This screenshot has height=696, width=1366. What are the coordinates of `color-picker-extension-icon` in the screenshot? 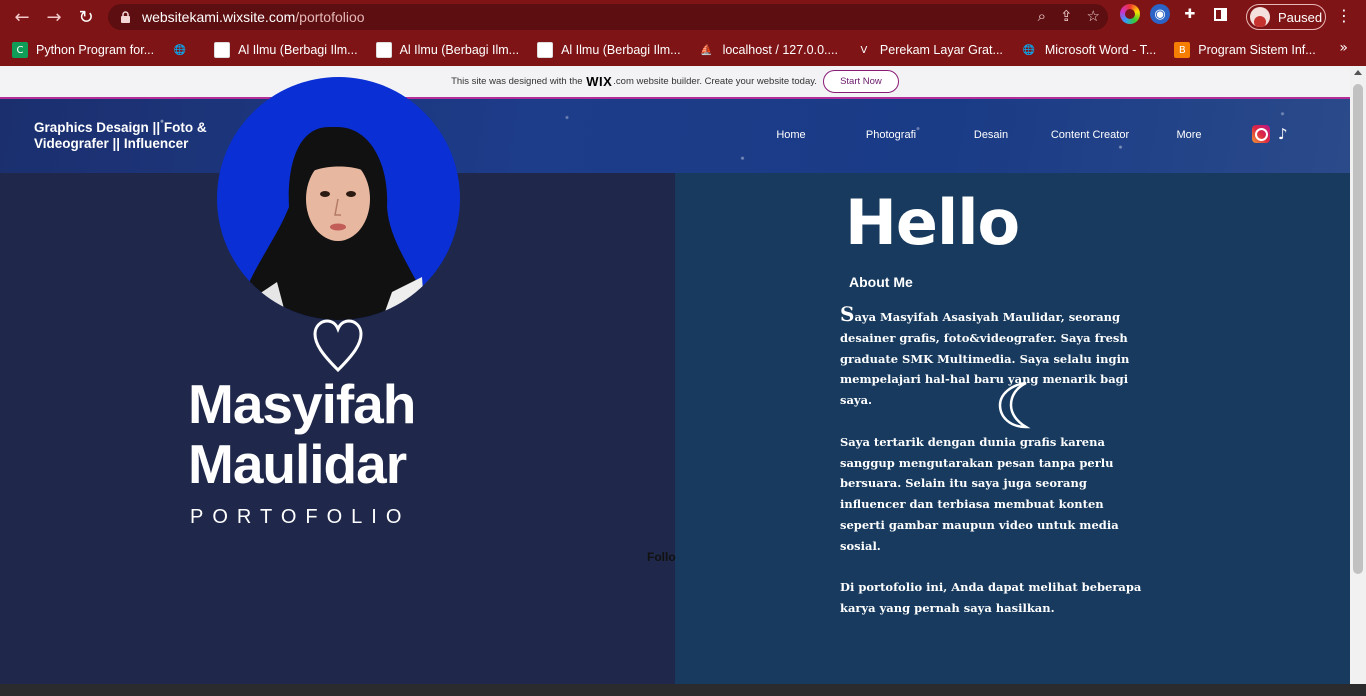 It's located at (1130, 14).